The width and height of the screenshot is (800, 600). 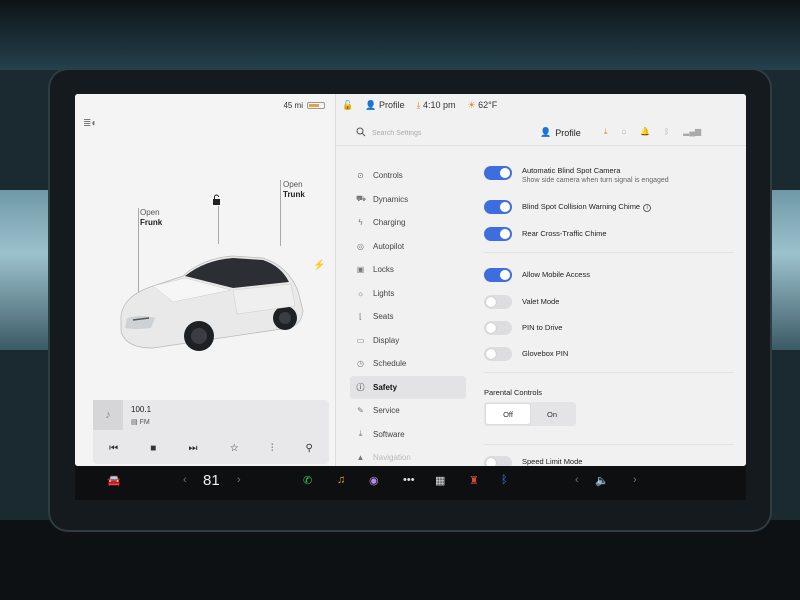 I want to click on status-profile: 👤 Profile, so click(x=384, y=105).